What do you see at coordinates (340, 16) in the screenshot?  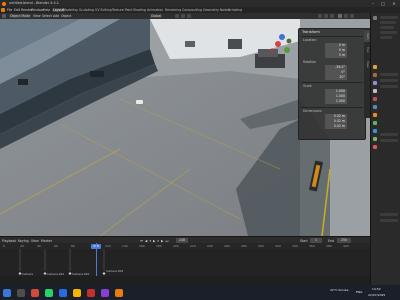 I see `shading-solid-icon` at bounding box center [340, 16].